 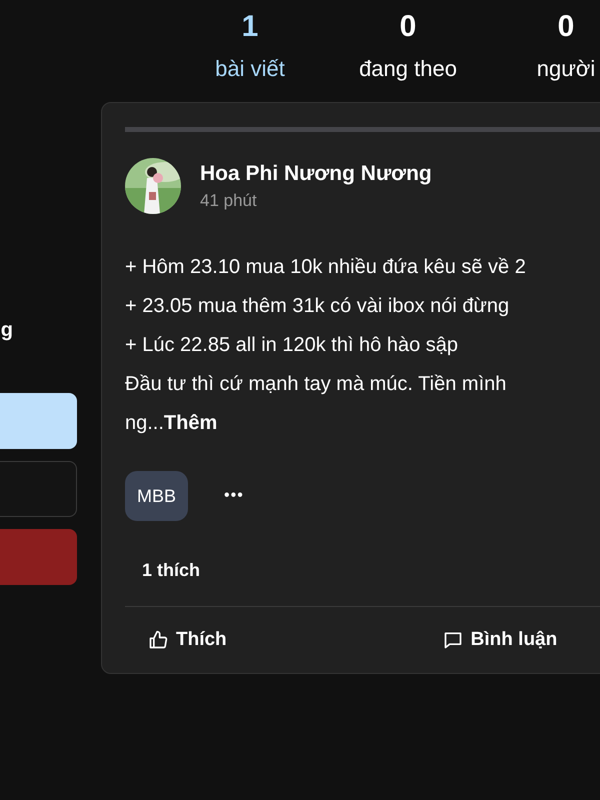 I want to click on stat-label: bài viết, so click(x=250, y=69).